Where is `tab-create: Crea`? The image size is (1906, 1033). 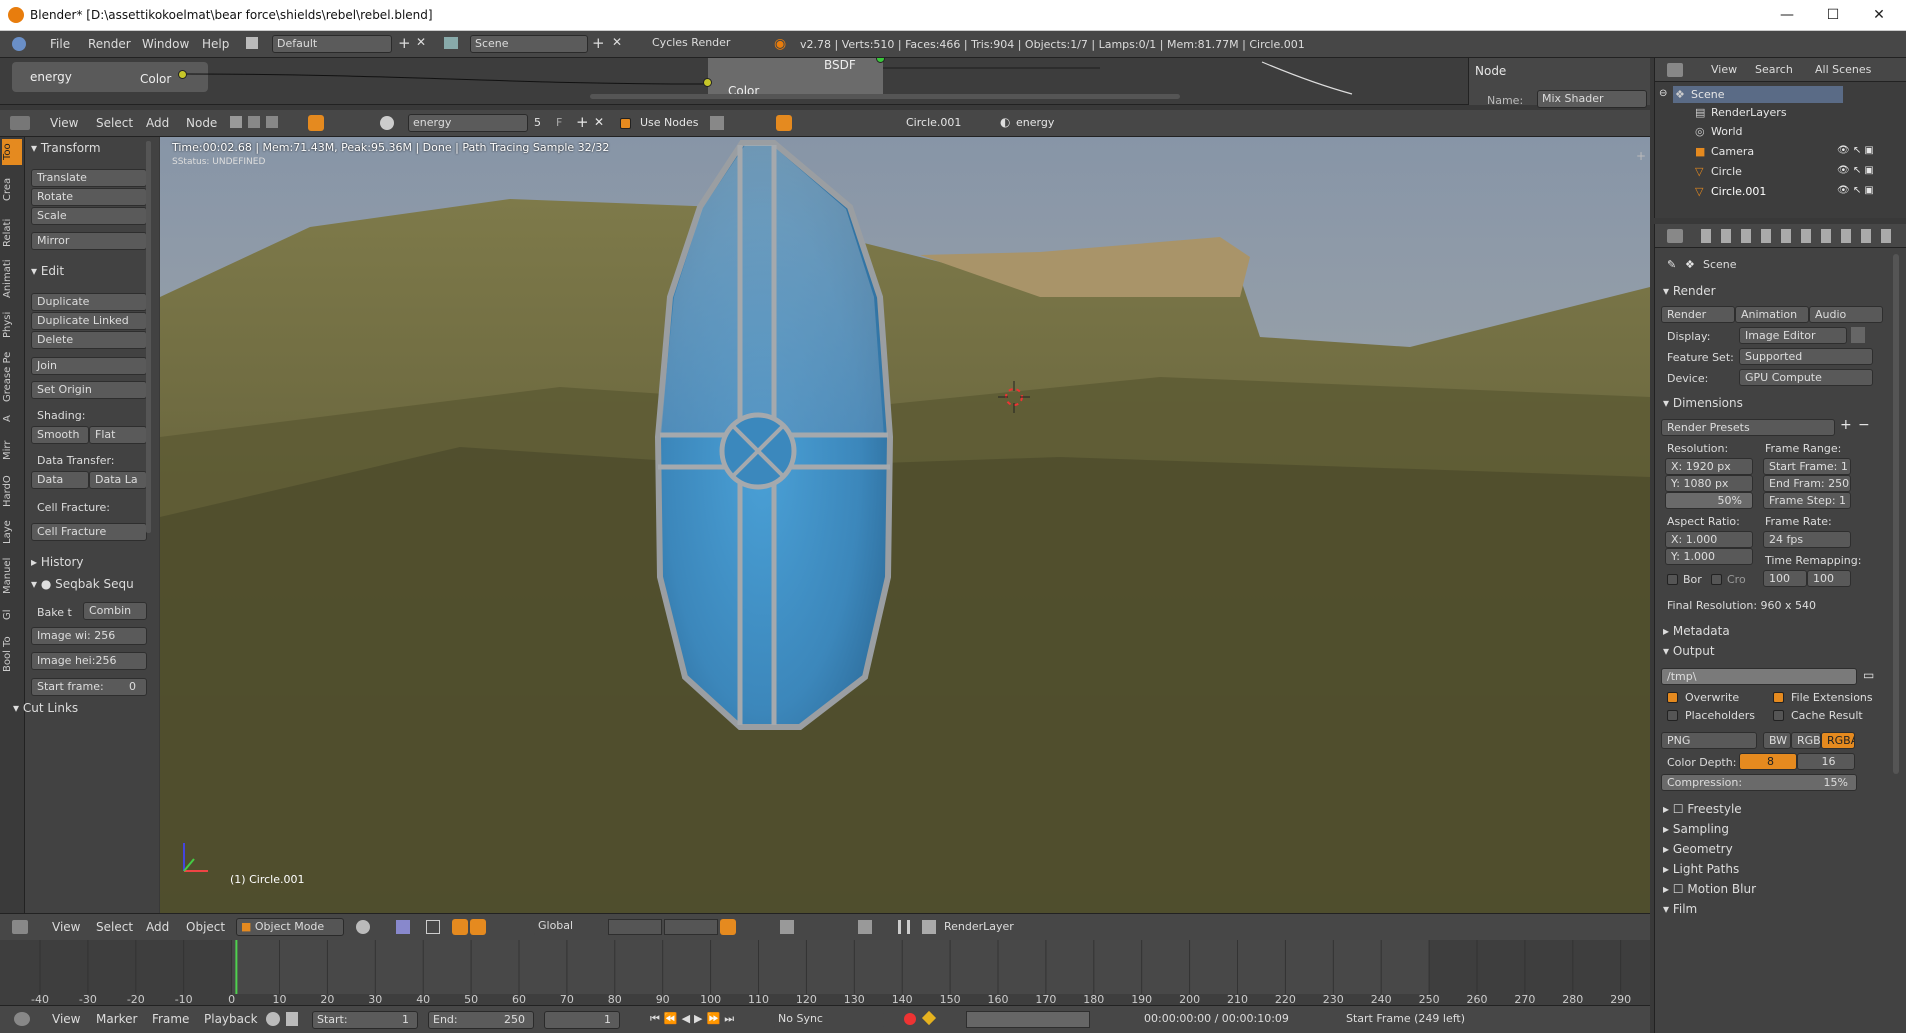
tab-create: Crea is located at coordinates (12, 189).